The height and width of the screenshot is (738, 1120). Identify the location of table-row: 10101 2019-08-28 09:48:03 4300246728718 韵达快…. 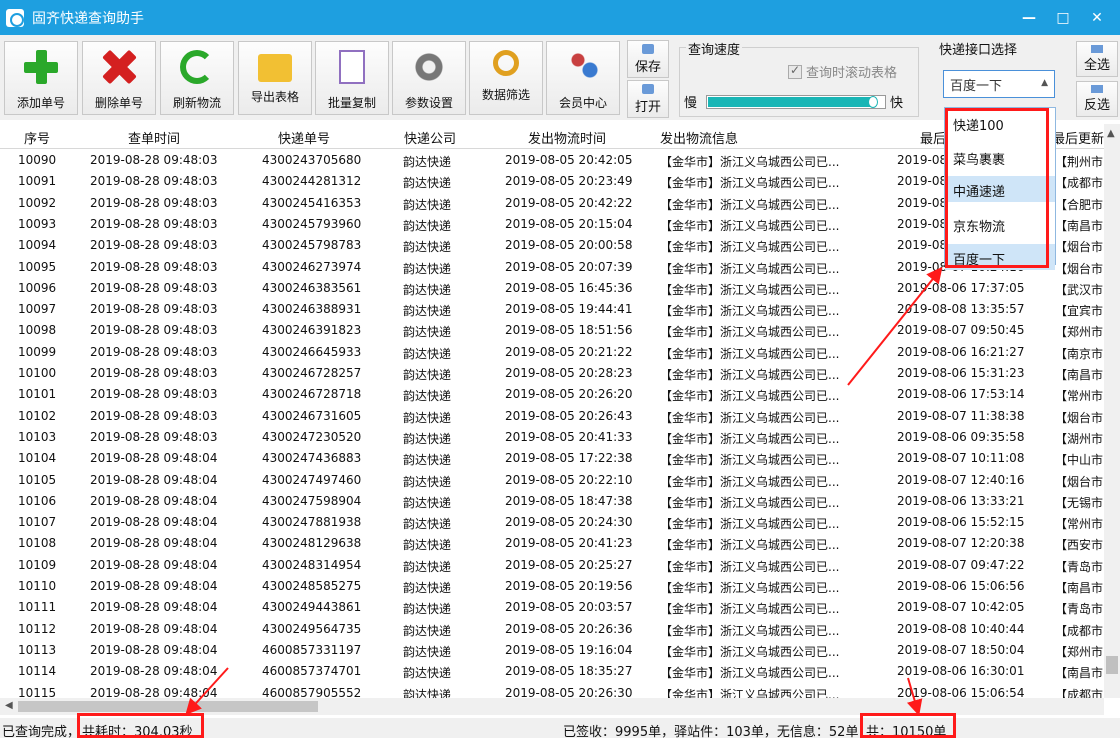
(552, 394).